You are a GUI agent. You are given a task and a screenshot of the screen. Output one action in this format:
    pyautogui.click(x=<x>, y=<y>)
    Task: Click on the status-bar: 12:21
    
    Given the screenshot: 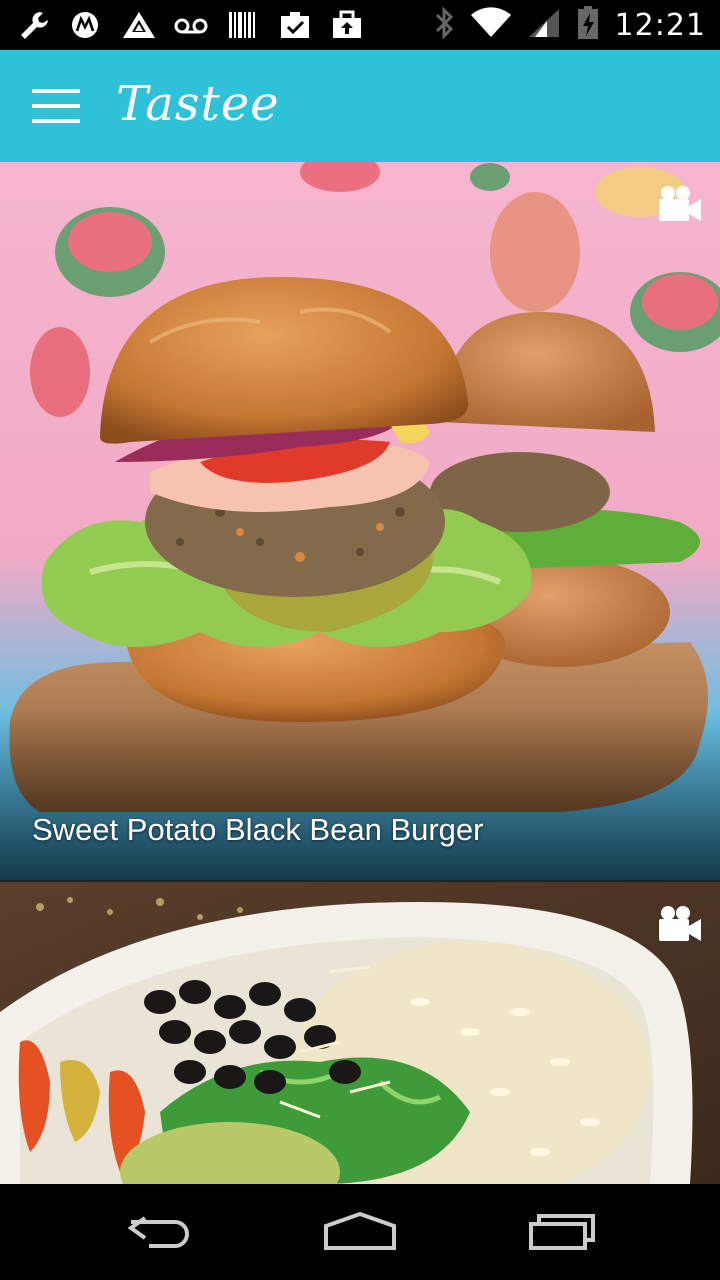 What is the action you would take?
    pyautogui.click(x=360, y=25)
    